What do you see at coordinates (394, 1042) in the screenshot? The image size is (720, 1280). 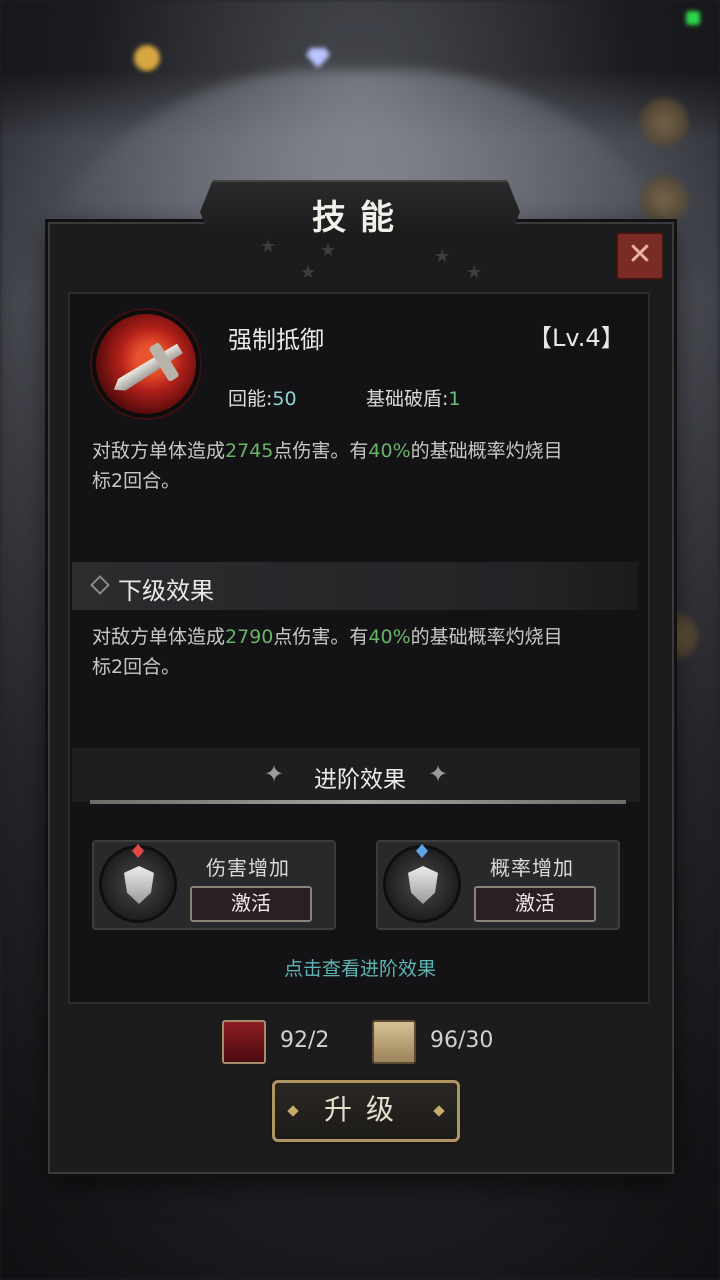 I see `scroll-icon` at bounding box center [394, 1042].